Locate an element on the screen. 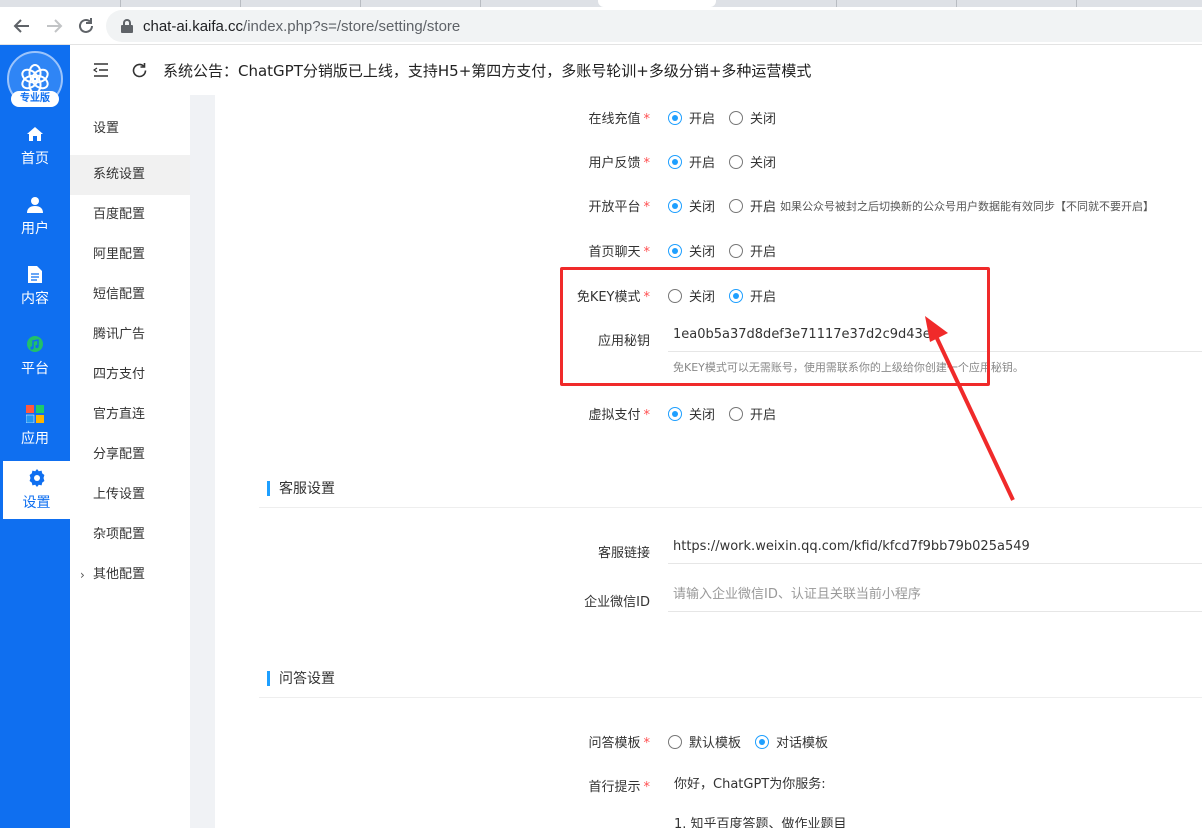 This screenshot has width=1202, height=828. open-platform-off-radio: 关闭 is located at coordinates (691, 205).